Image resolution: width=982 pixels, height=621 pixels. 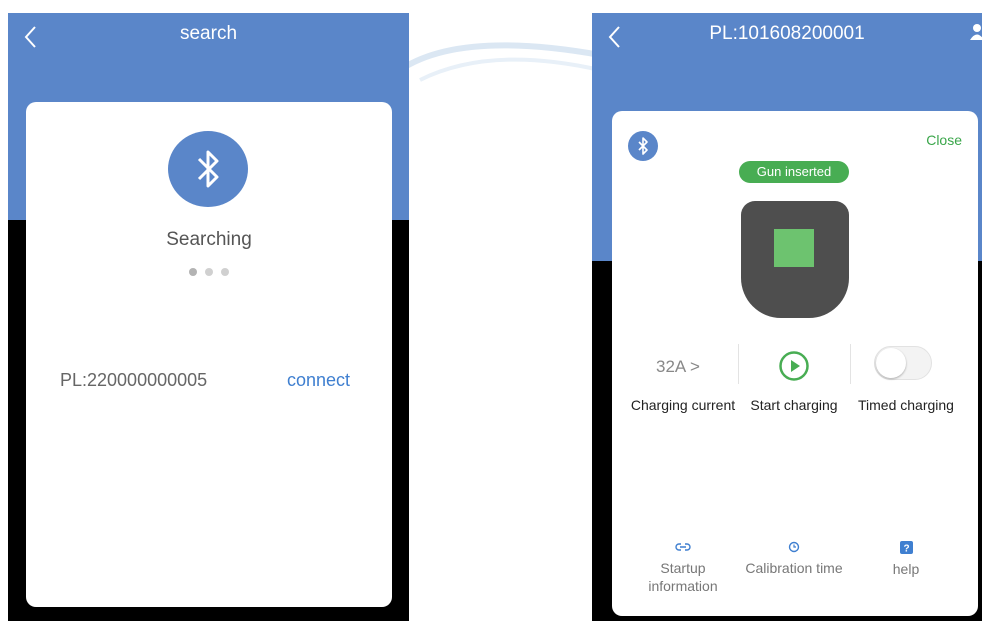 What do you see at coordinates (683, 405) in the screenshot?
I see `charging-current-label: Charging current` at bounding box center [683, 405].